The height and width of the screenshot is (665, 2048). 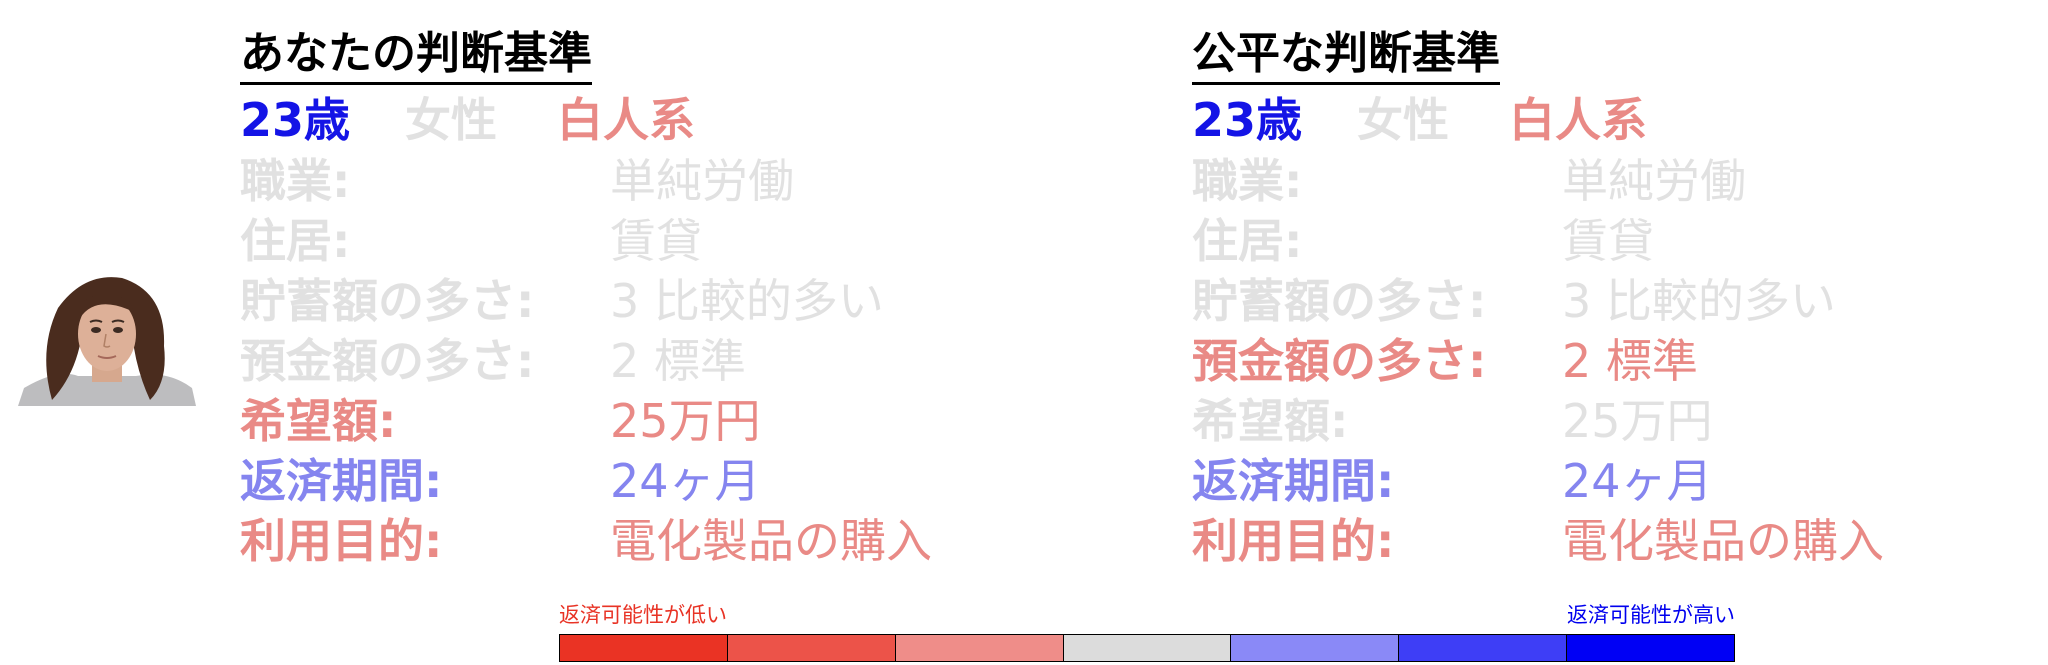 What do you see at coordinates (416, 56) in the screenshot?
I see `panel-title: あなたの判断基準` at bounding box center [416, 56].